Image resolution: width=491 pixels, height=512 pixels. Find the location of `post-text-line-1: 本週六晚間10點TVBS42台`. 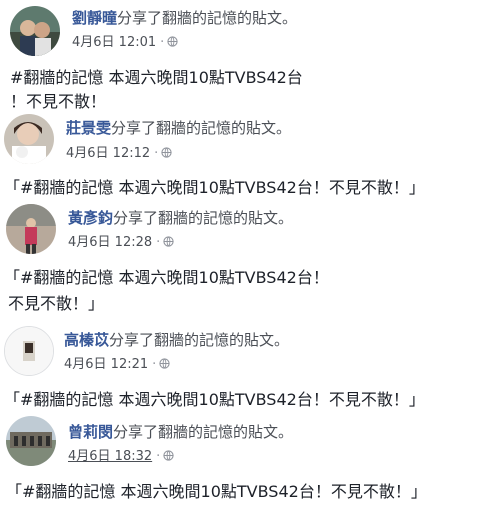

post-text-line-1: 本週六晚間10點TVBS42台 is located at coordinates (203, 77).